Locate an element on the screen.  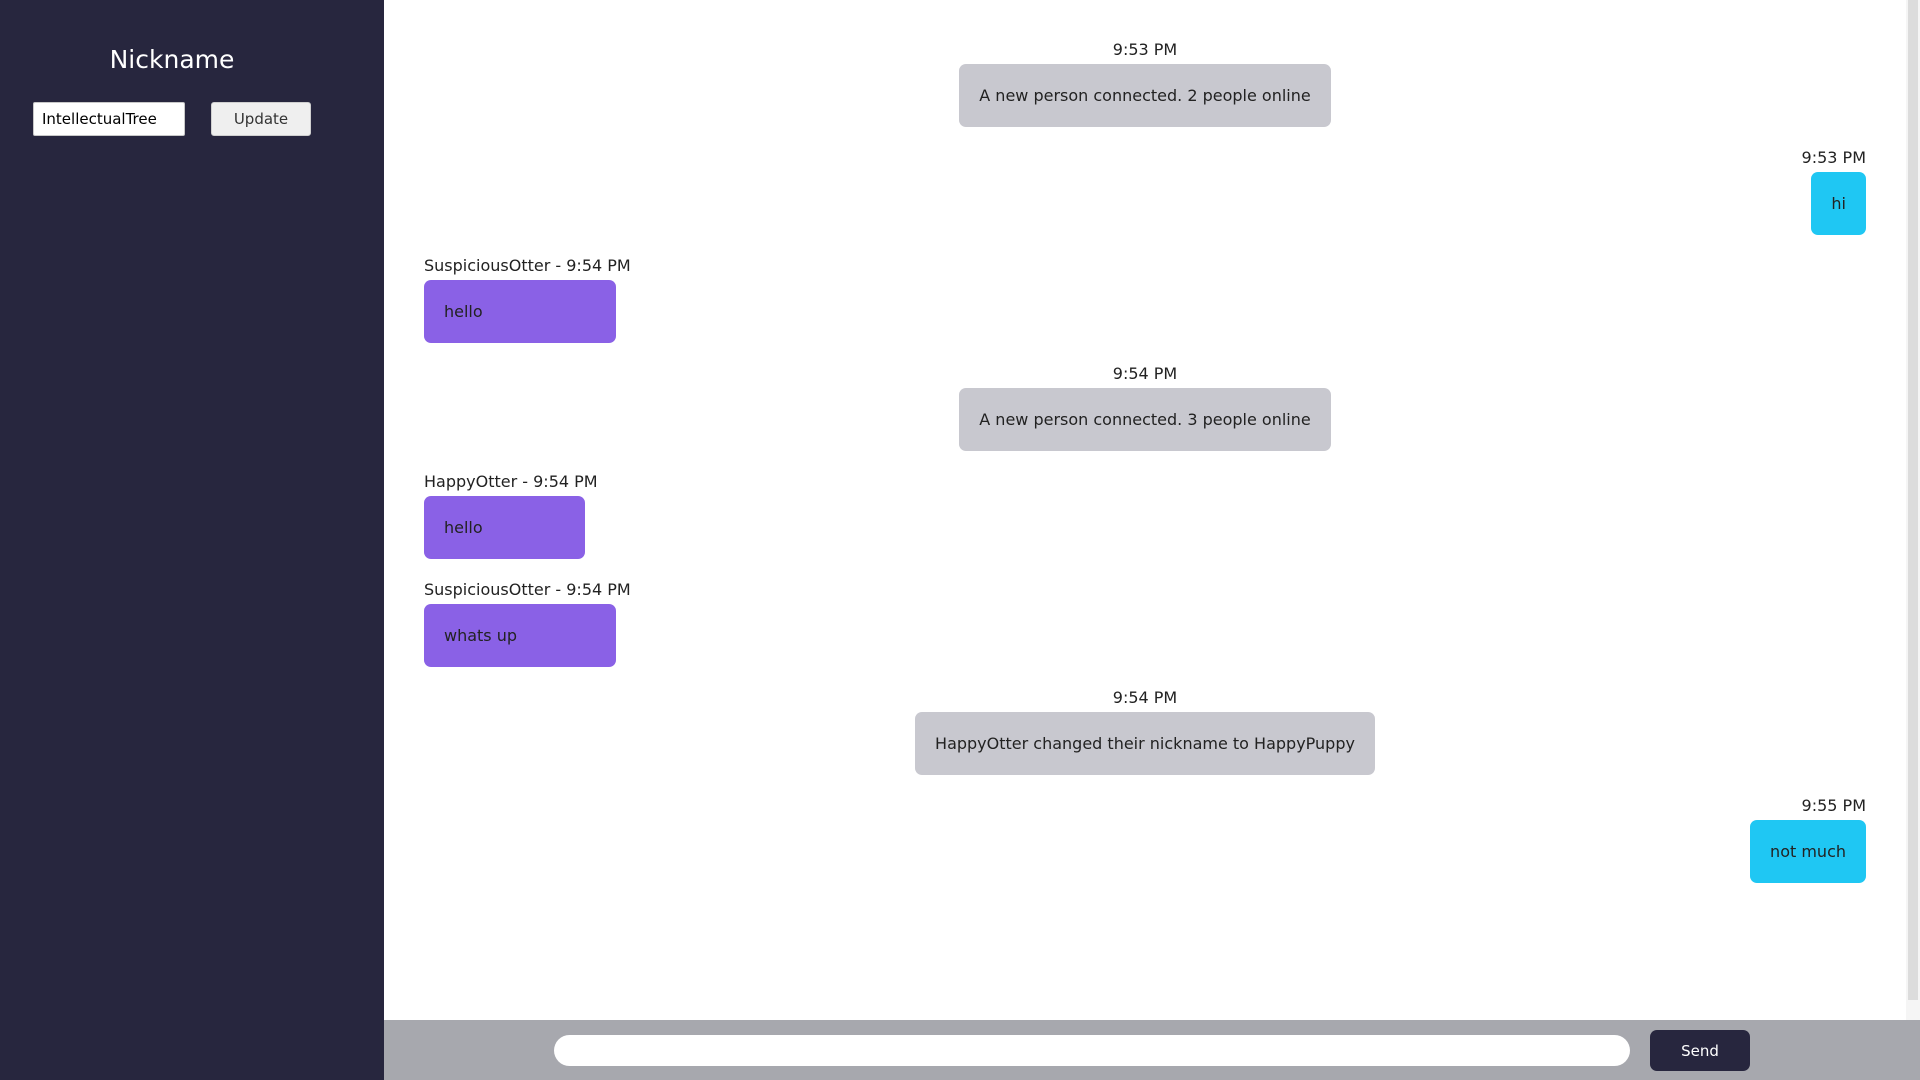
message-bubble: hi is located at coordinates (1838, 203).